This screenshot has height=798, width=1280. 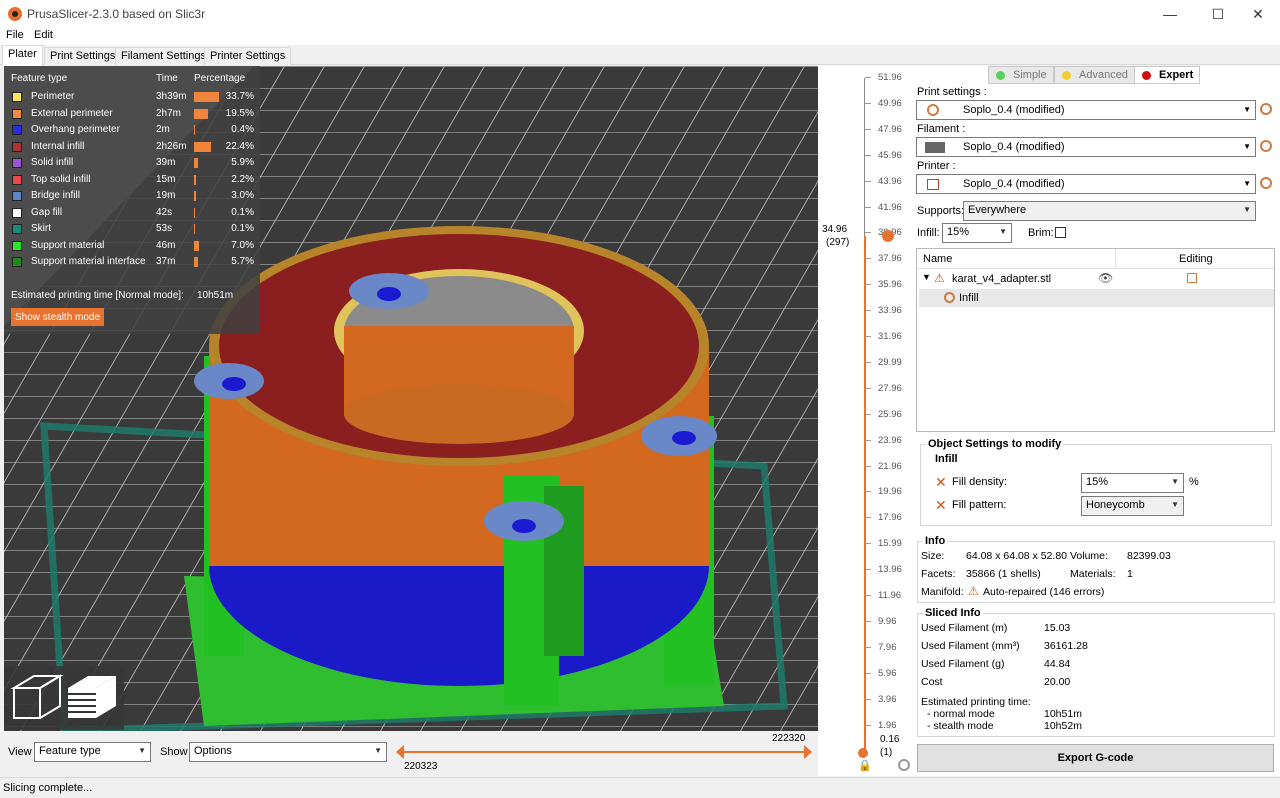 What do you see at coordinates (20, 752) in the screenshot?
I see `view-label: View` at bounding box center [20, 752].